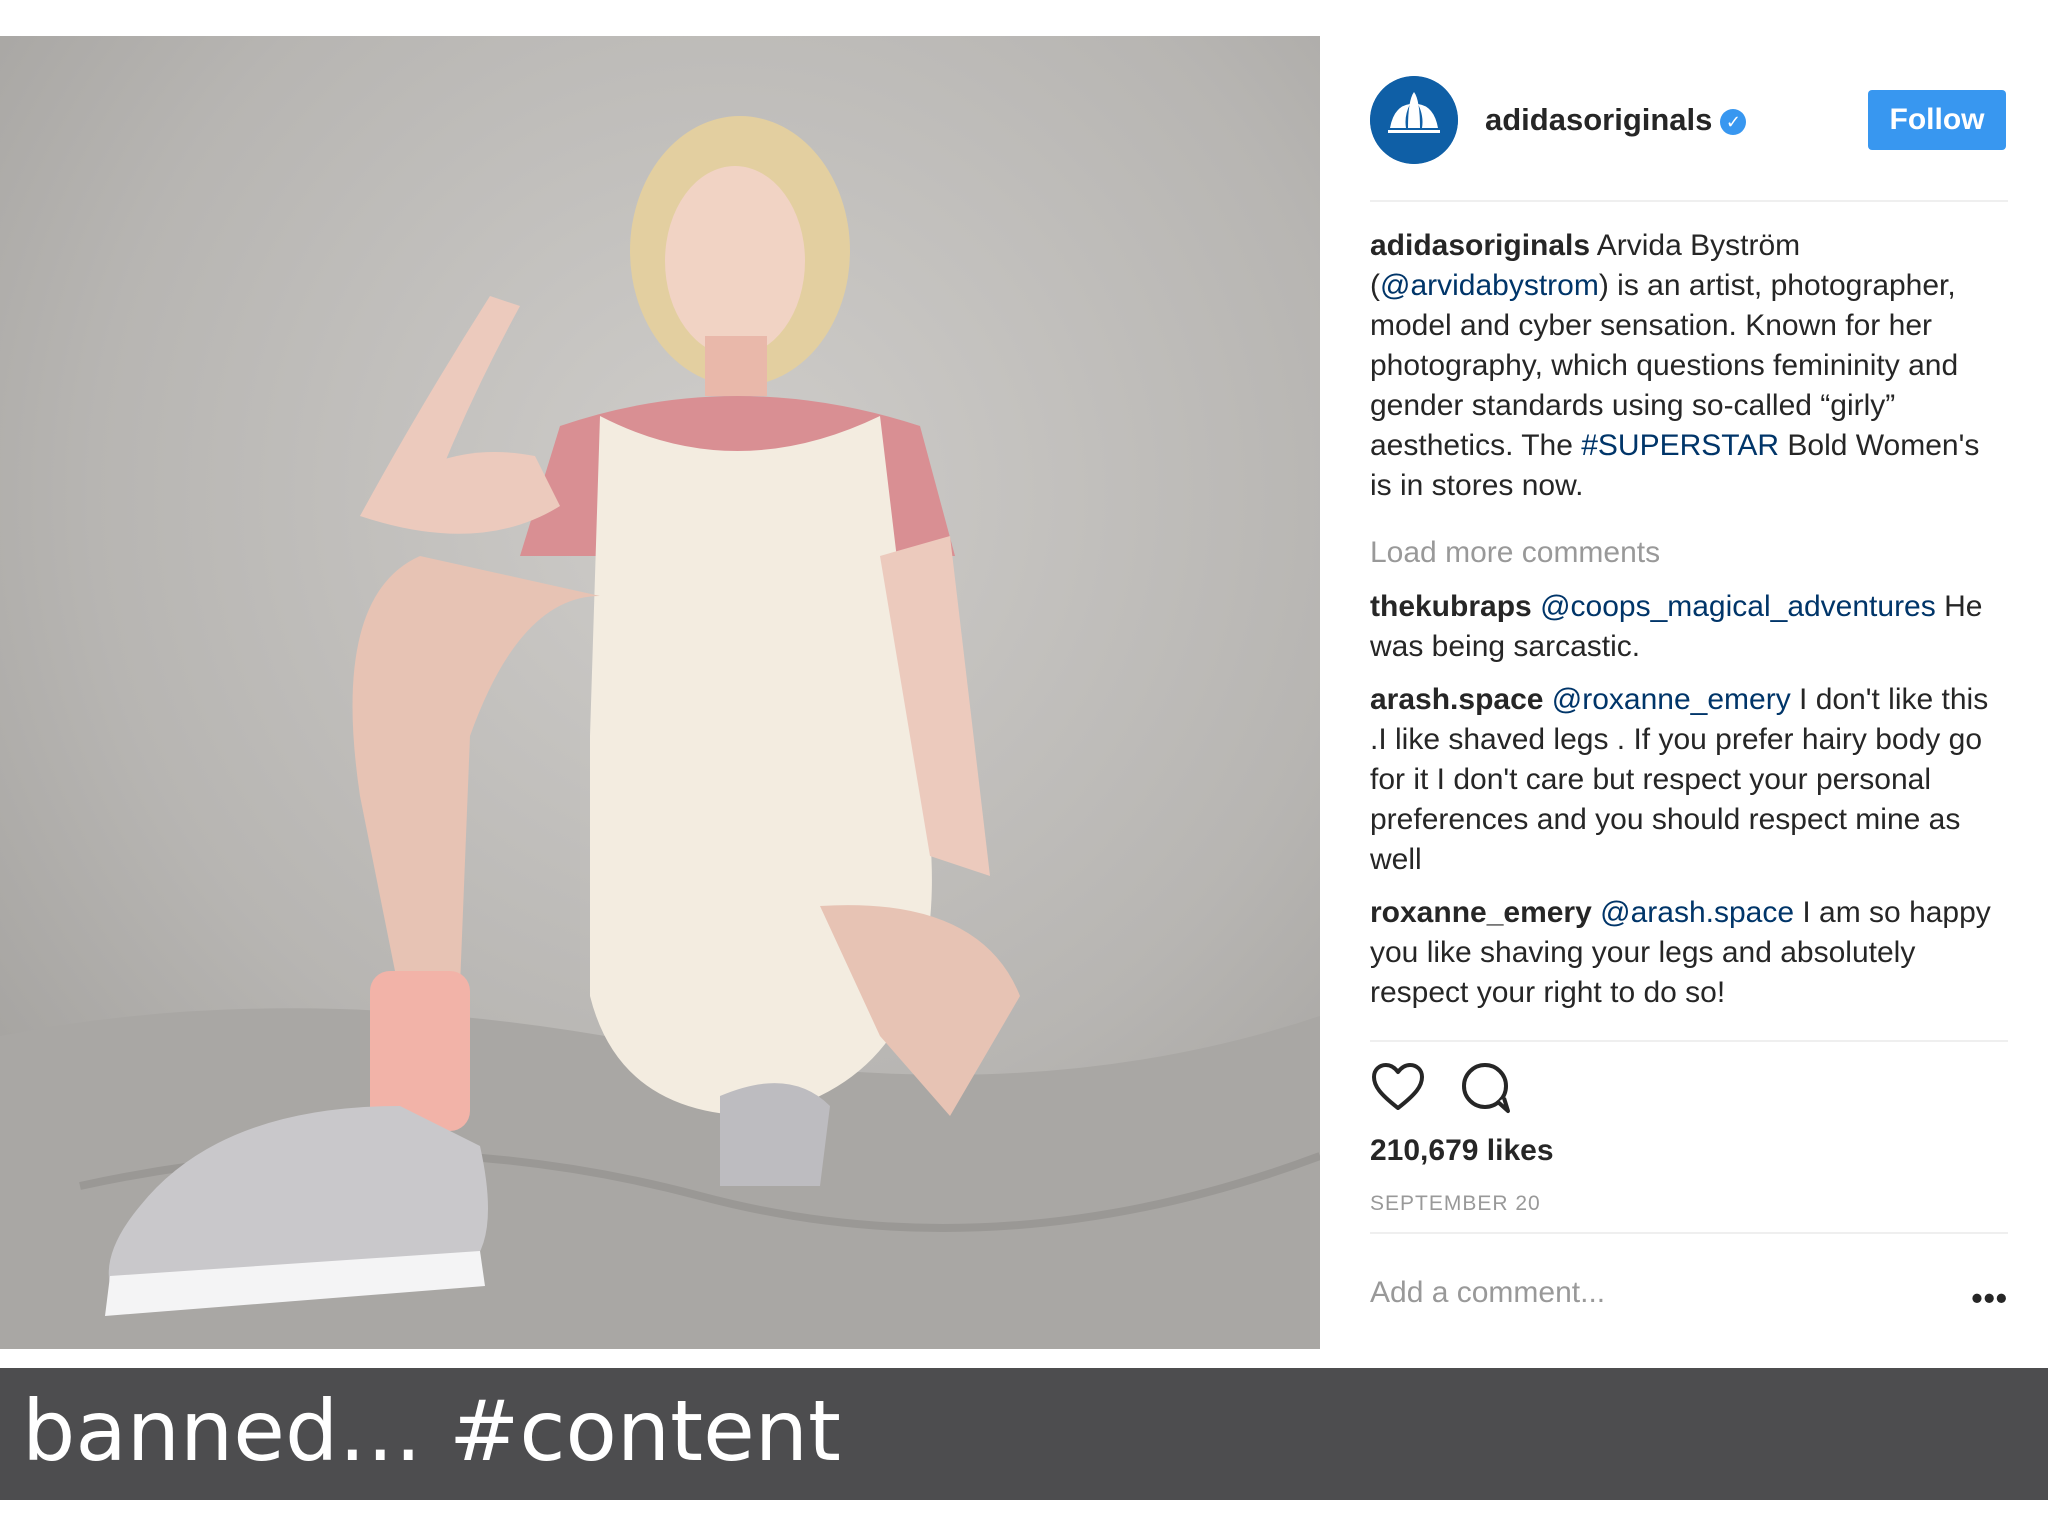  I want to click on adidas-trefoil-logo, so click(1414, 120).